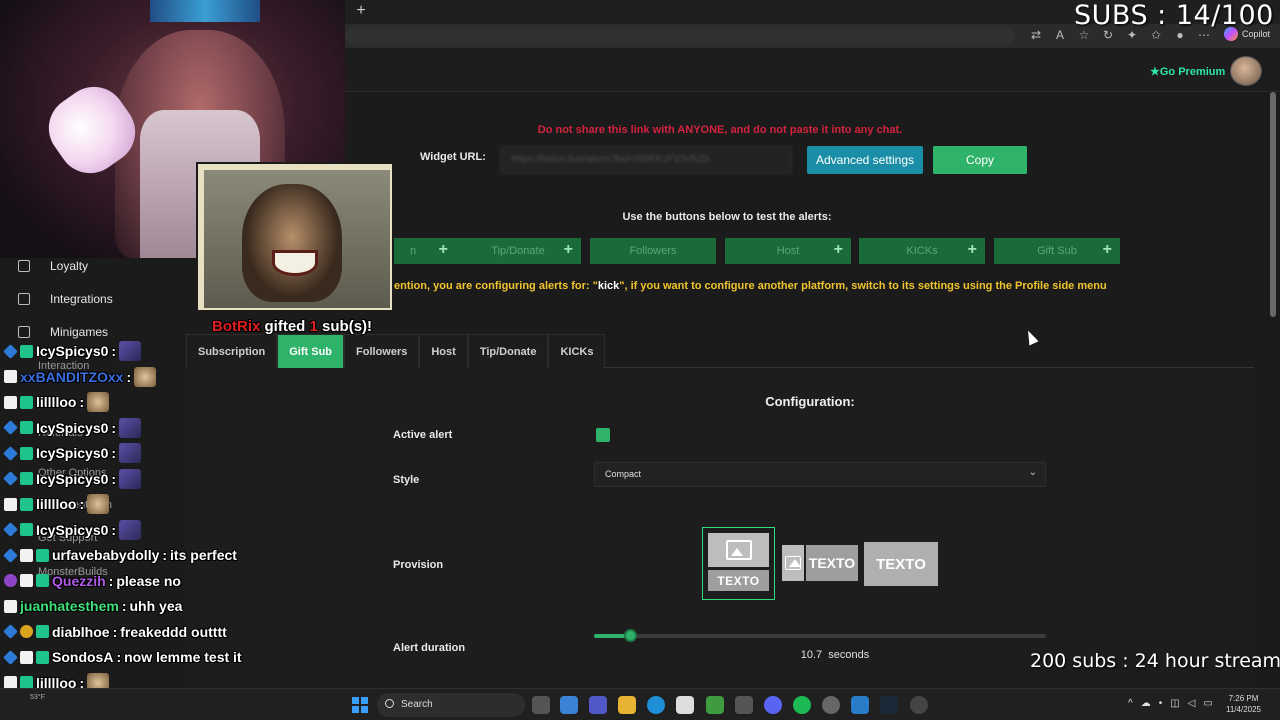 The width and height of the screenshot is (1280, 720). Describe the element at coordinates (311, 351) in the screenshot. I see `tab-gift-sub: Gift Sub` at that location.